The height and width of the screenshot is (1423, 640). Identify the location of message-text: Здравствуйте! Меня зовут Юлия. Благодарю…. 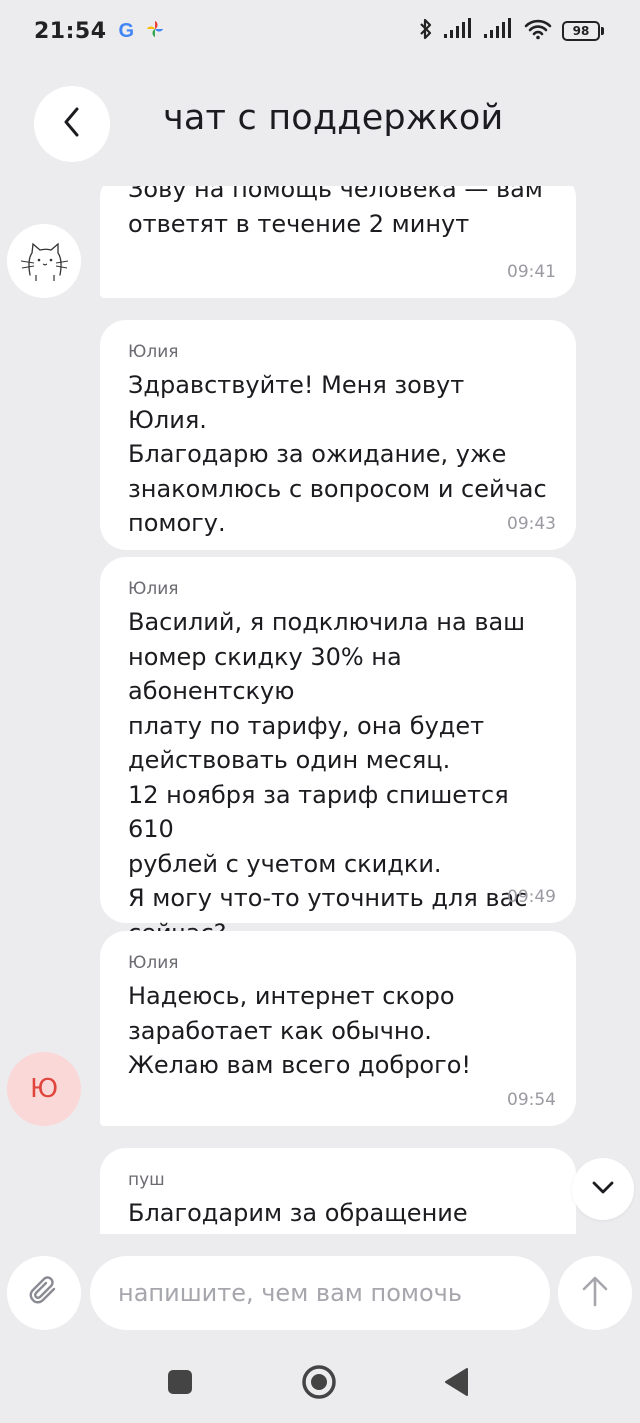
(337, 454).